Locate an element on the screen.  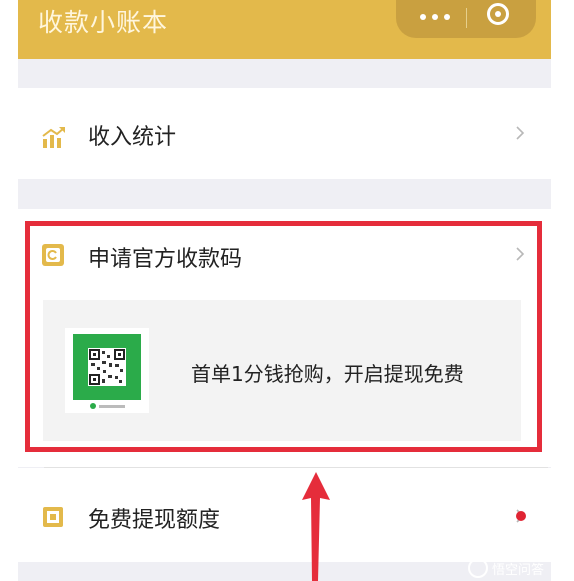
menu-item-label: 收入统计 is located at coordinates (132, 137).